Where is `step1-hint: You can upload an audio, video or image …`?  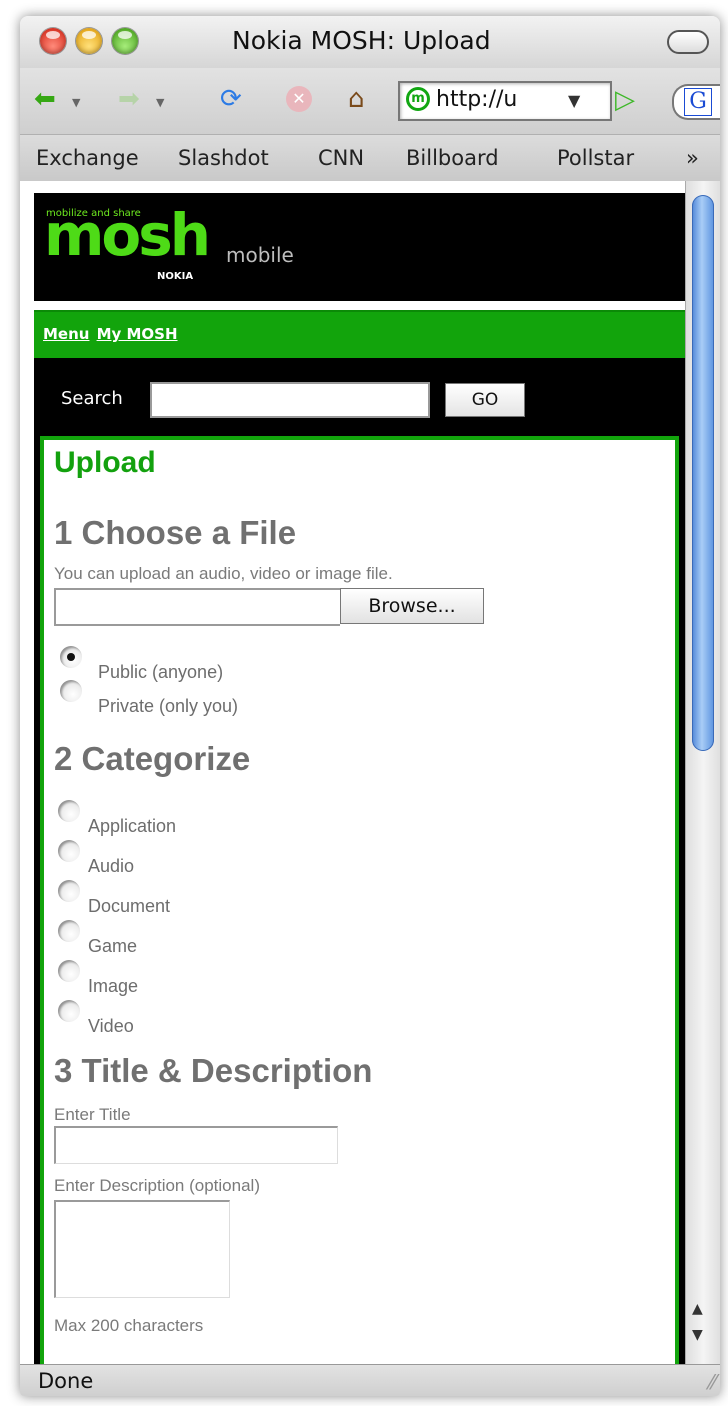
step1-hint: You can upload an audio, video or image … is located at coordinates (223, 573).